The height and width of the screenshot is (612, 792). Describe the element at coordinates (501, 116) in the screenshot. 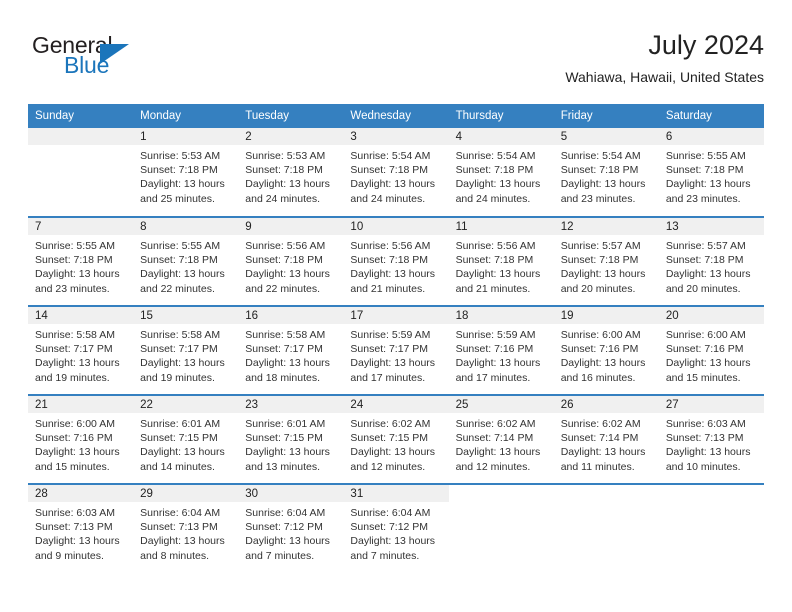

I see `weekday-thursday: Thursday` at that location.